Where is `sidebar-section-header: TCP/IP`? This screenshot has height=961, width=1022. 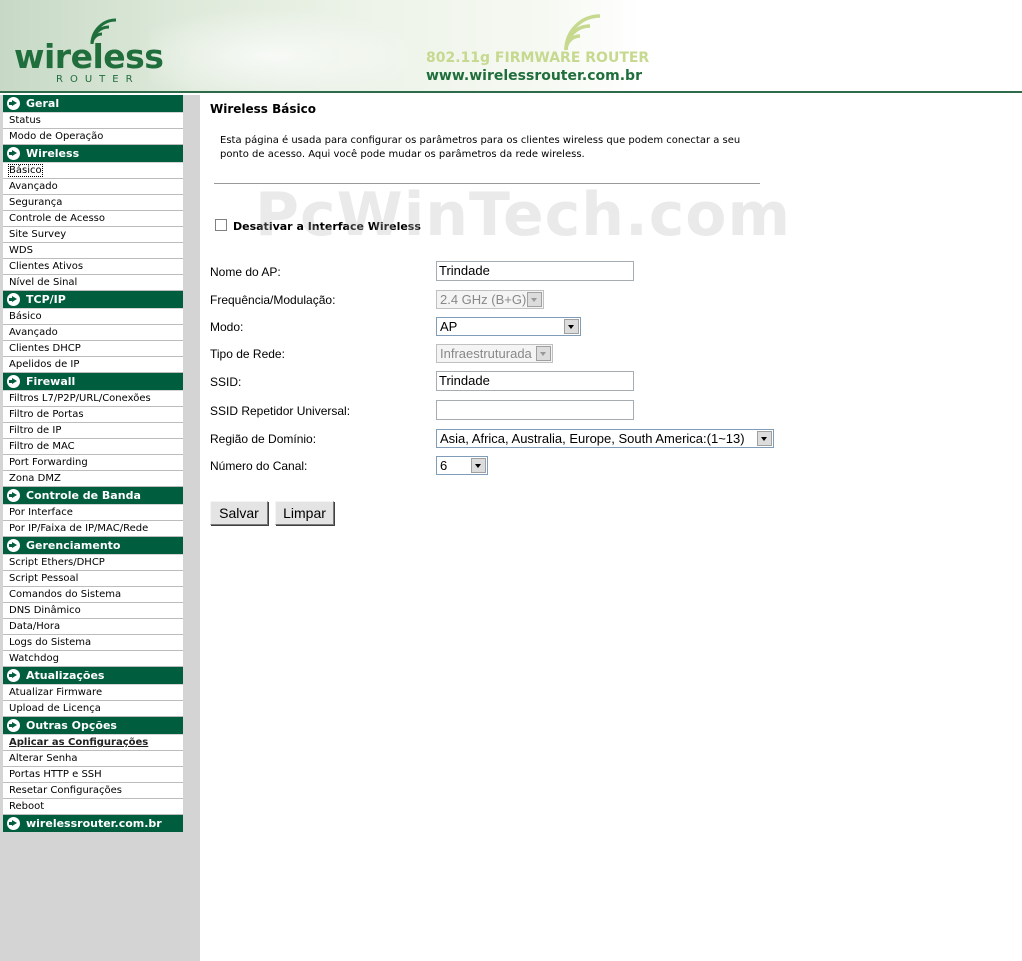
sidebar-section-header: TCP/IP is located at coordinates (93, 300).